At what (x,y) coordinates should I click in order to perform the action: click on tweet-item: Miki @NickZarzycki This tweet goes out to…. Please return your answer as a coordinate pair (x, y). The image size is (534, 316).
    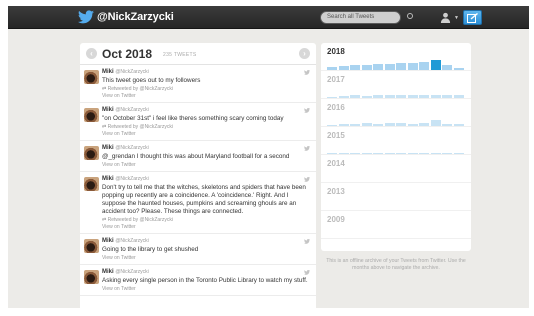
    Looking at the image, I should click on (198, 84).